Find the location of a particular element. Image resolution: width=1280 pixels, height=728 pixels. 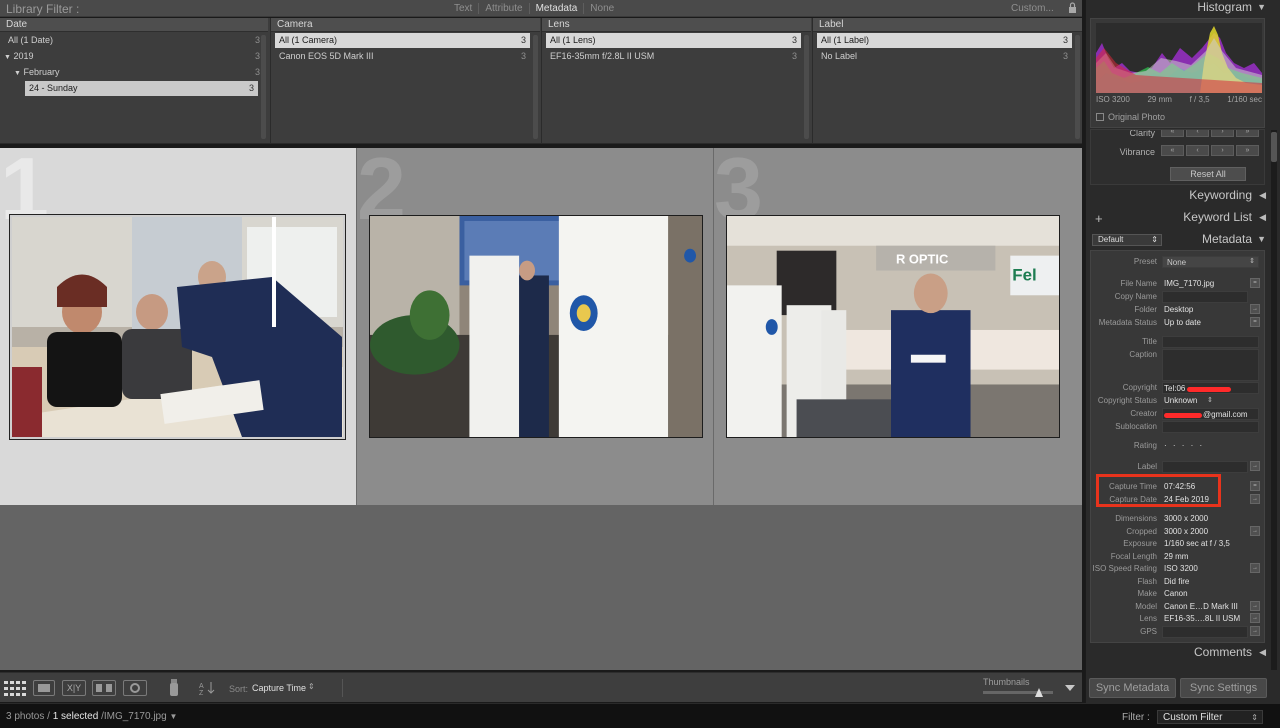

toolbar-menu-icon is located at coordinates (1070, 688).